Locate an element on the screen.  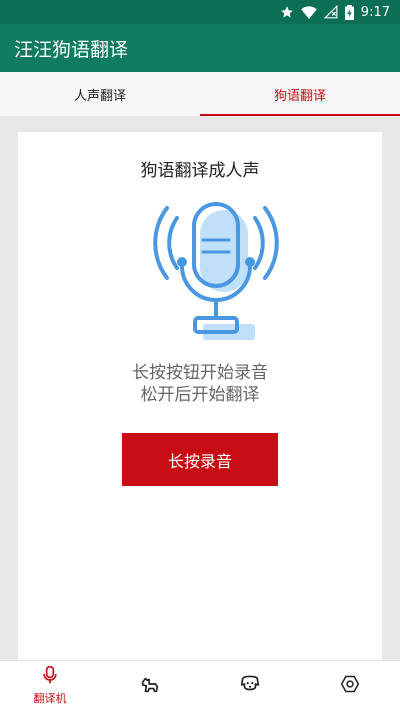
instruction-line-1: 长按按钮开始录音 is located at coordinates (200, 373).